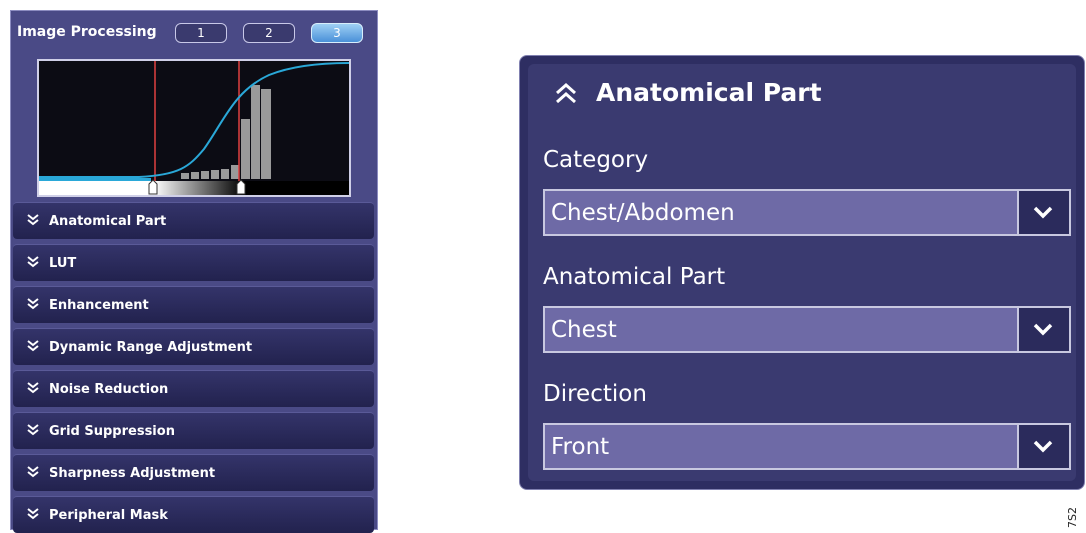  Describe the element at coordinates (194, 188) in the screenshot. I see `grayscale-ramp` at that location.